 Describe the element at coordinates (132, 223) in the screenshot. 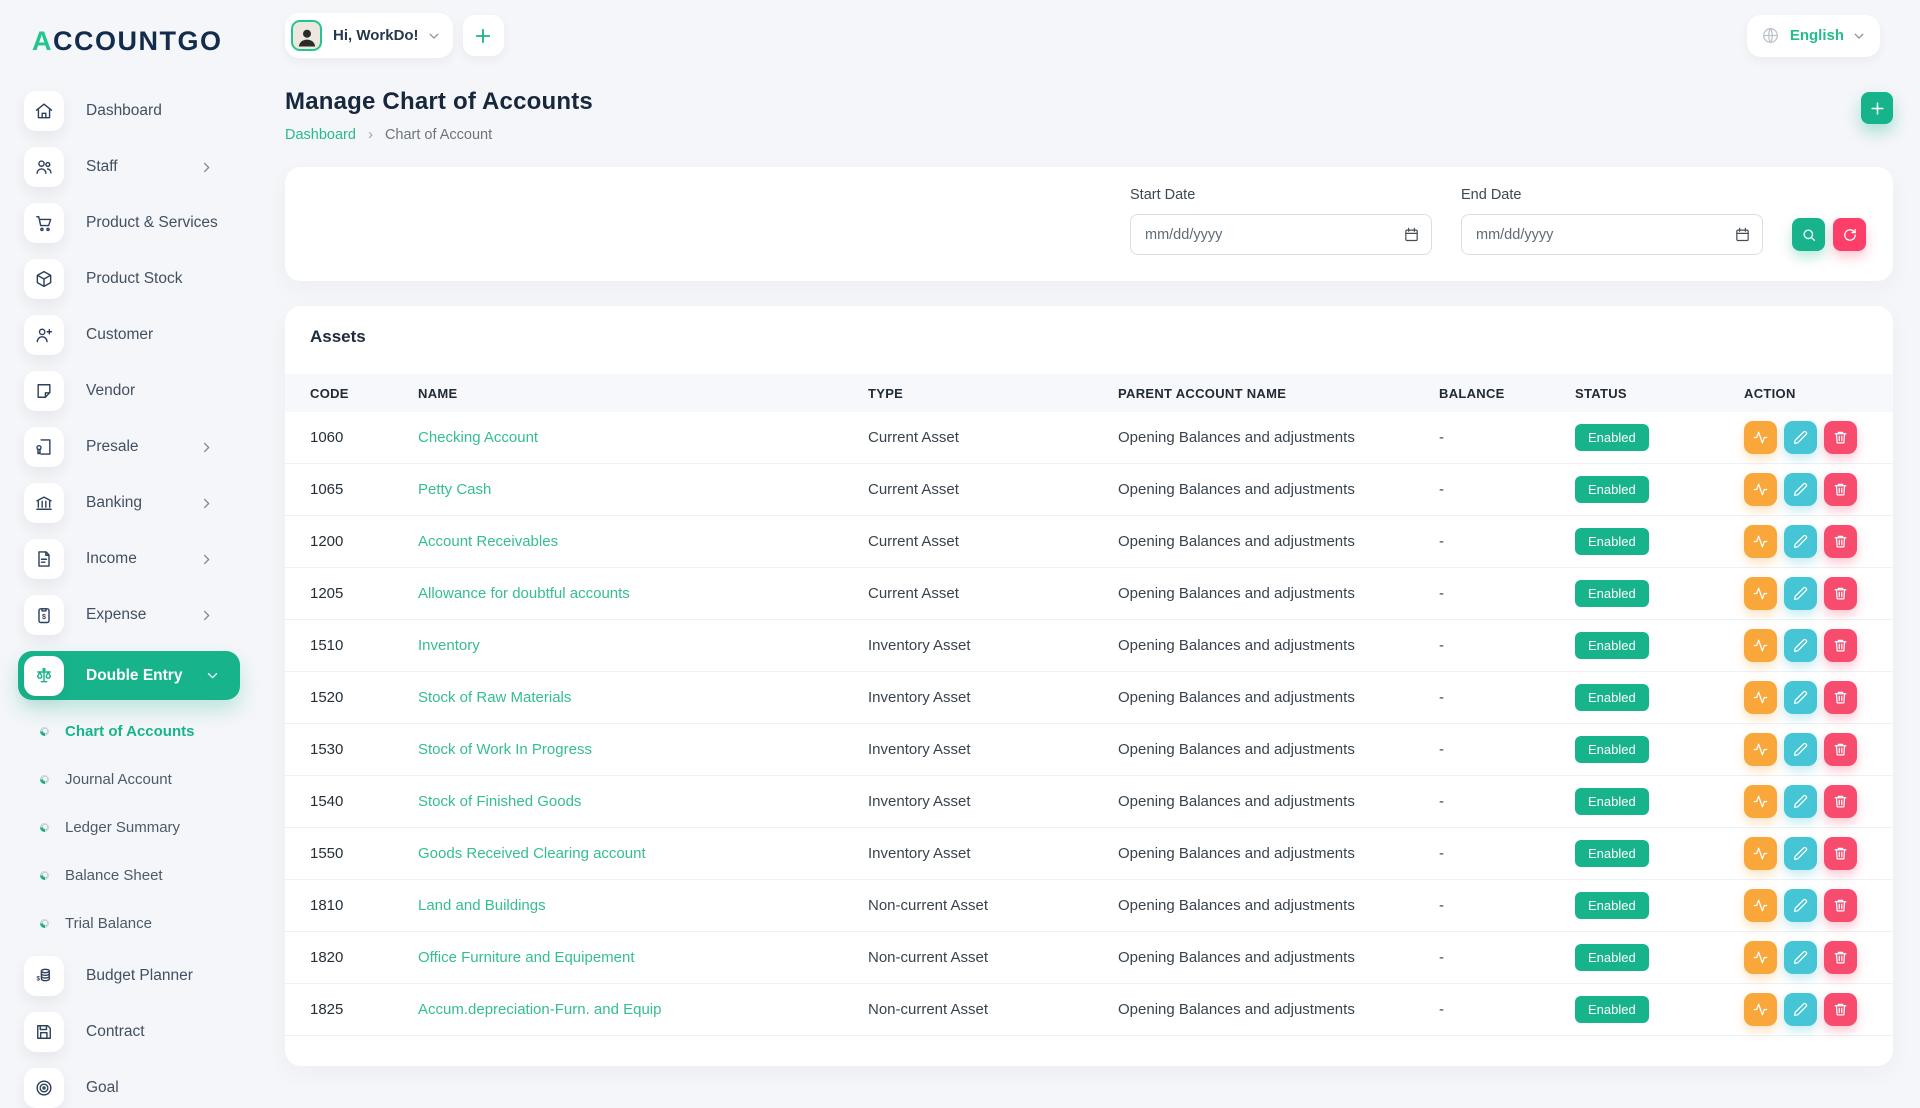

I see `sidebar-item: Product & Services` at that location.